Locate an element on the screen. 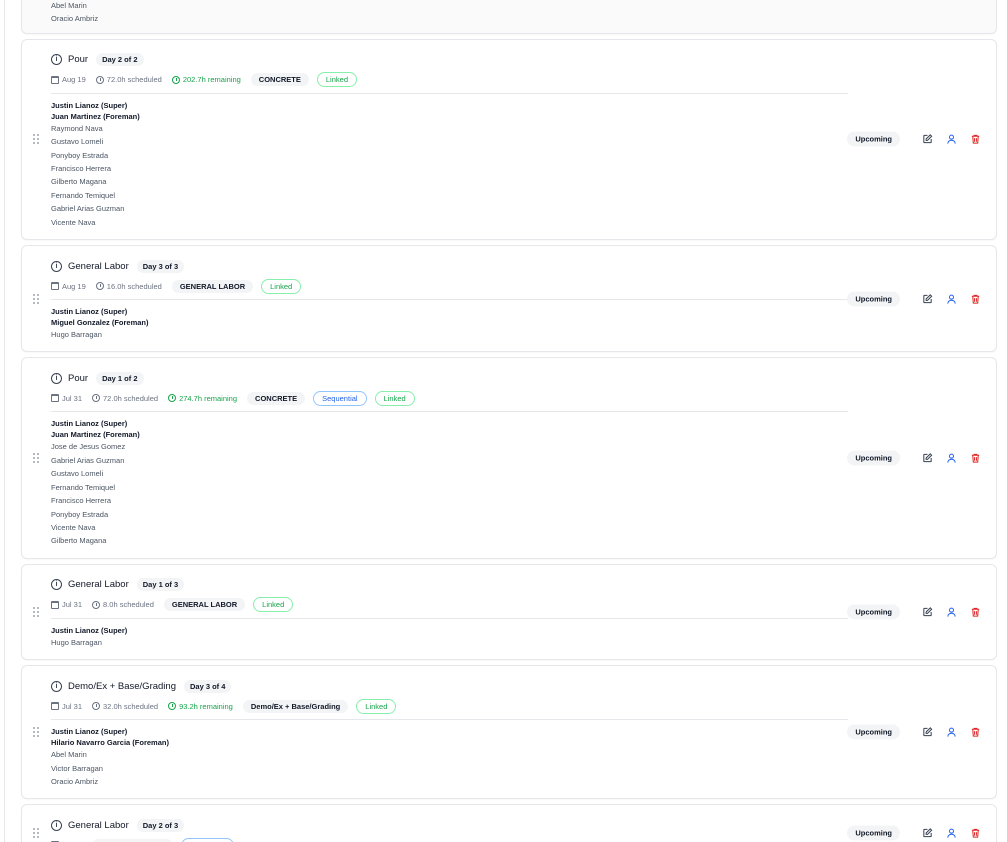 The image size is (1007, 842). trade-tag: CONCRETE is located at coordinates (276, 398).